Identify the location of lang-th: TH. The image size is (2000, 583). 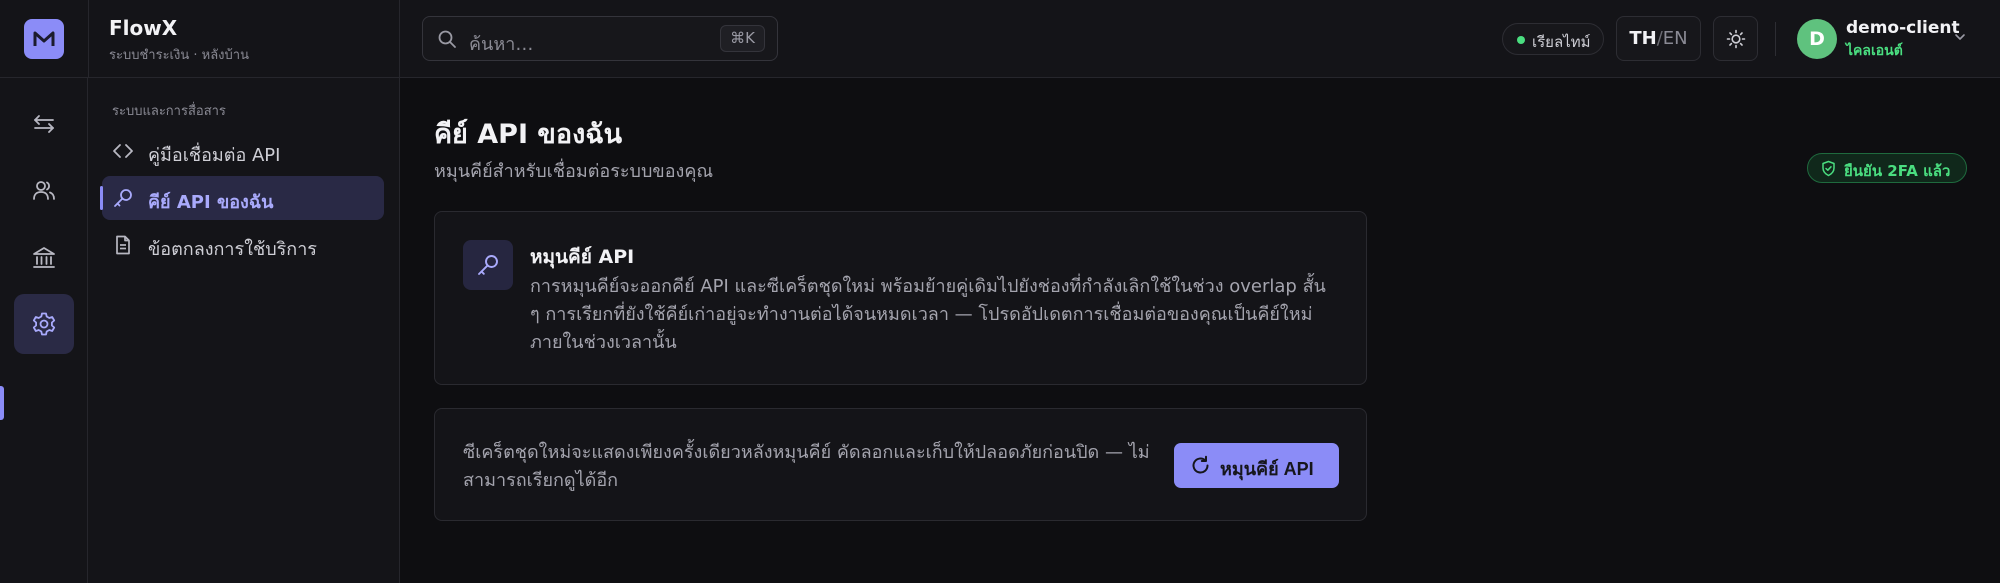
(1642, 38).